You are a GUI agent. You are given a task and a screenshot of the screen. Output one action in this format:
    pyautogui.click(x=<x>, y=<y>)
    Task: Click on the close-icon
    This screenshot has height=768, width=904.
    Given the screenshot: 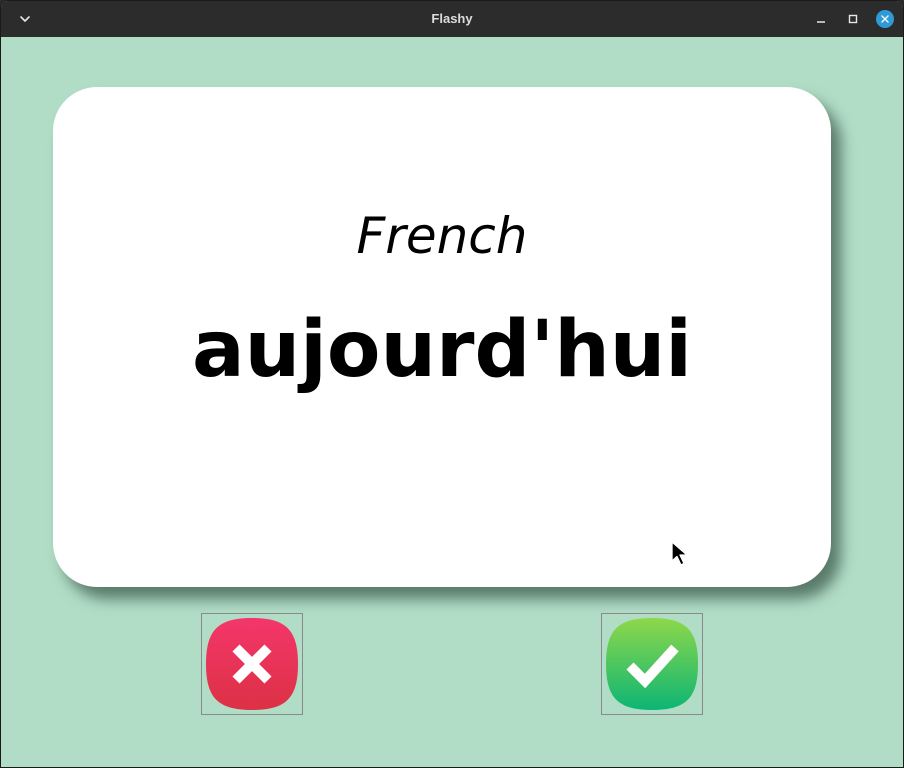 What is the action you would take?
    pyautogui.click(x=885, y=19)
    